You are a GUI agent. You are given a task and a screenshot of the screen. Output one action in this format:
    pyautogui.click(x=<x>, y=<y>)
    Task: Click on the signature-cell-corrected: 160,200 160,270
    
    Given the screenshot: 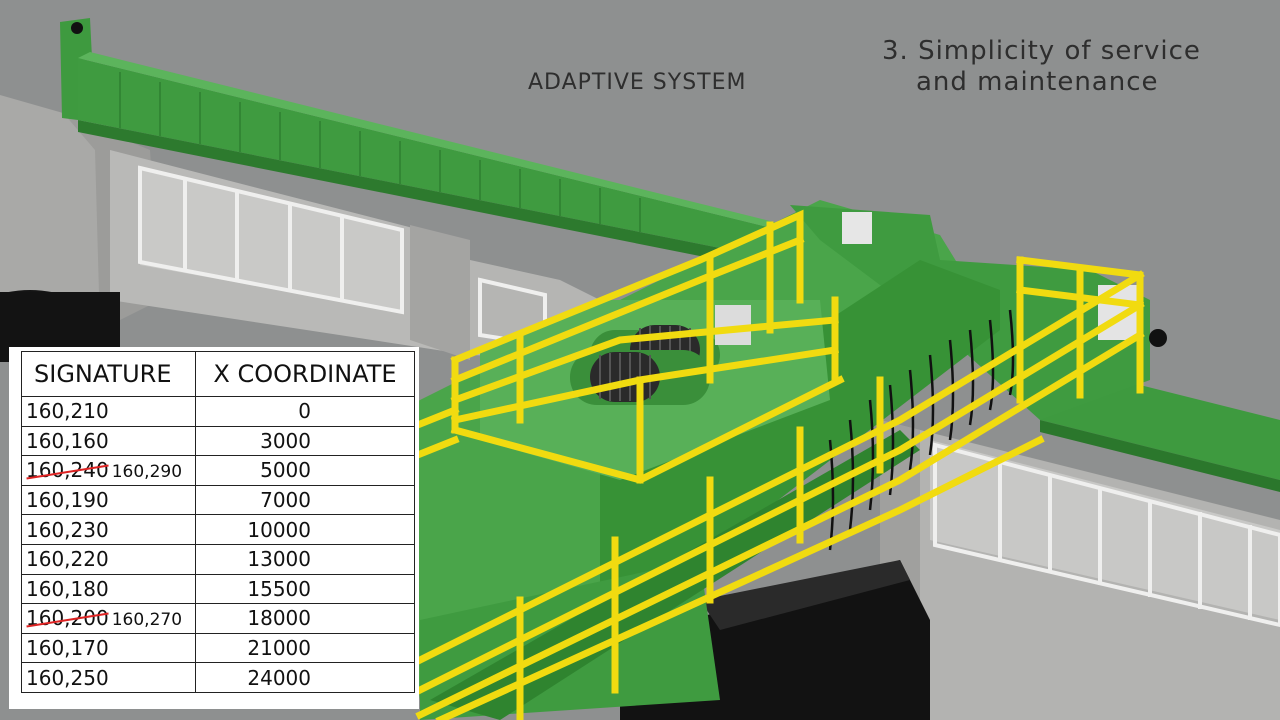 What is the action you would take?
    pyautogui.click(x=108, y=618)
    